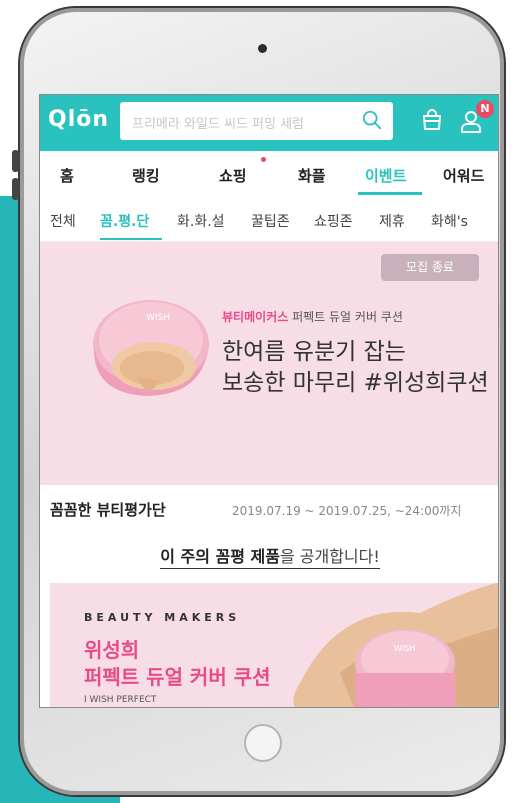 Image resolution: width=512 pixels, height=803 pixels. I want to click on cushion-compact-image: WISH, so click(151, 348).